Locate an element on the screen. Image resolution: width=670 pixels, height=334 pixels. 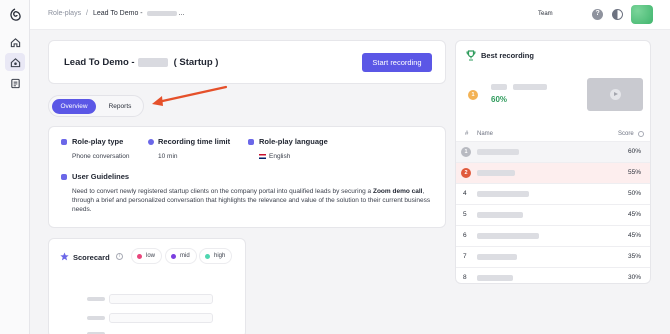
page-title-prefix: Lead To Demo - is located at coordinates (99, 62).